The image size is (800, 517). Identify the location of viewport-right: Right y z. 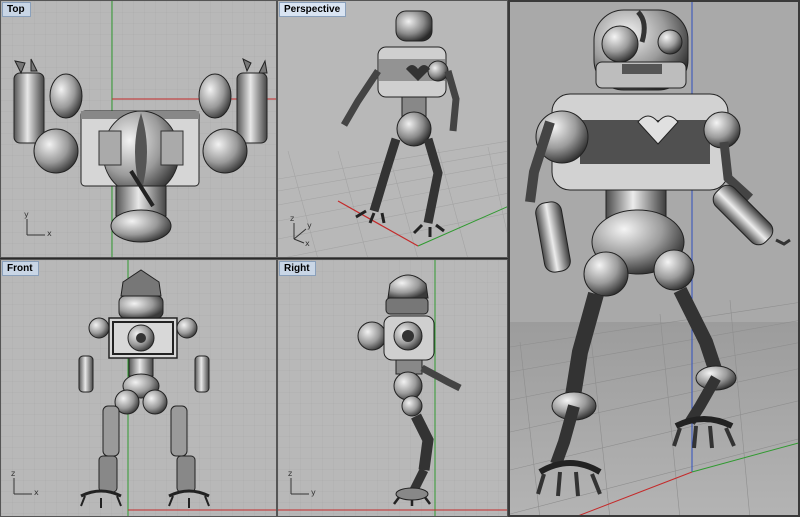
(392, 388).